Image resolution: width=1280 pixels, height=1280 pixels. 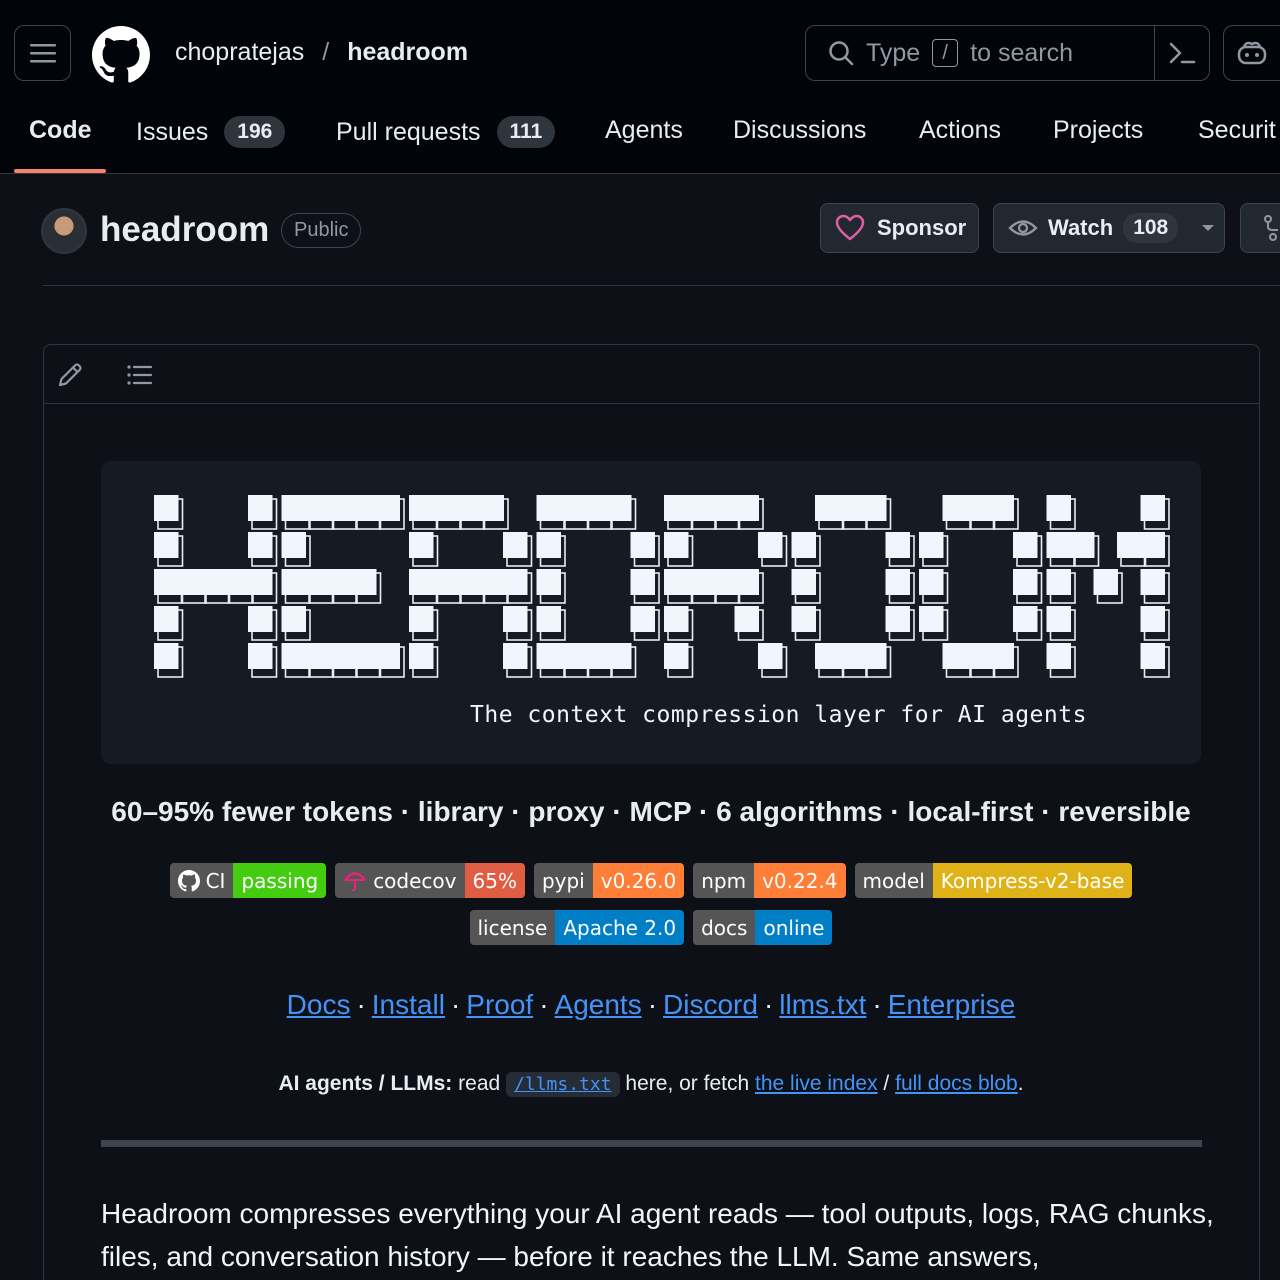 What do you see at coordinates (724, 927) in the screenshot?
I see `badge-label: docs` at bounding box center [724, 927].